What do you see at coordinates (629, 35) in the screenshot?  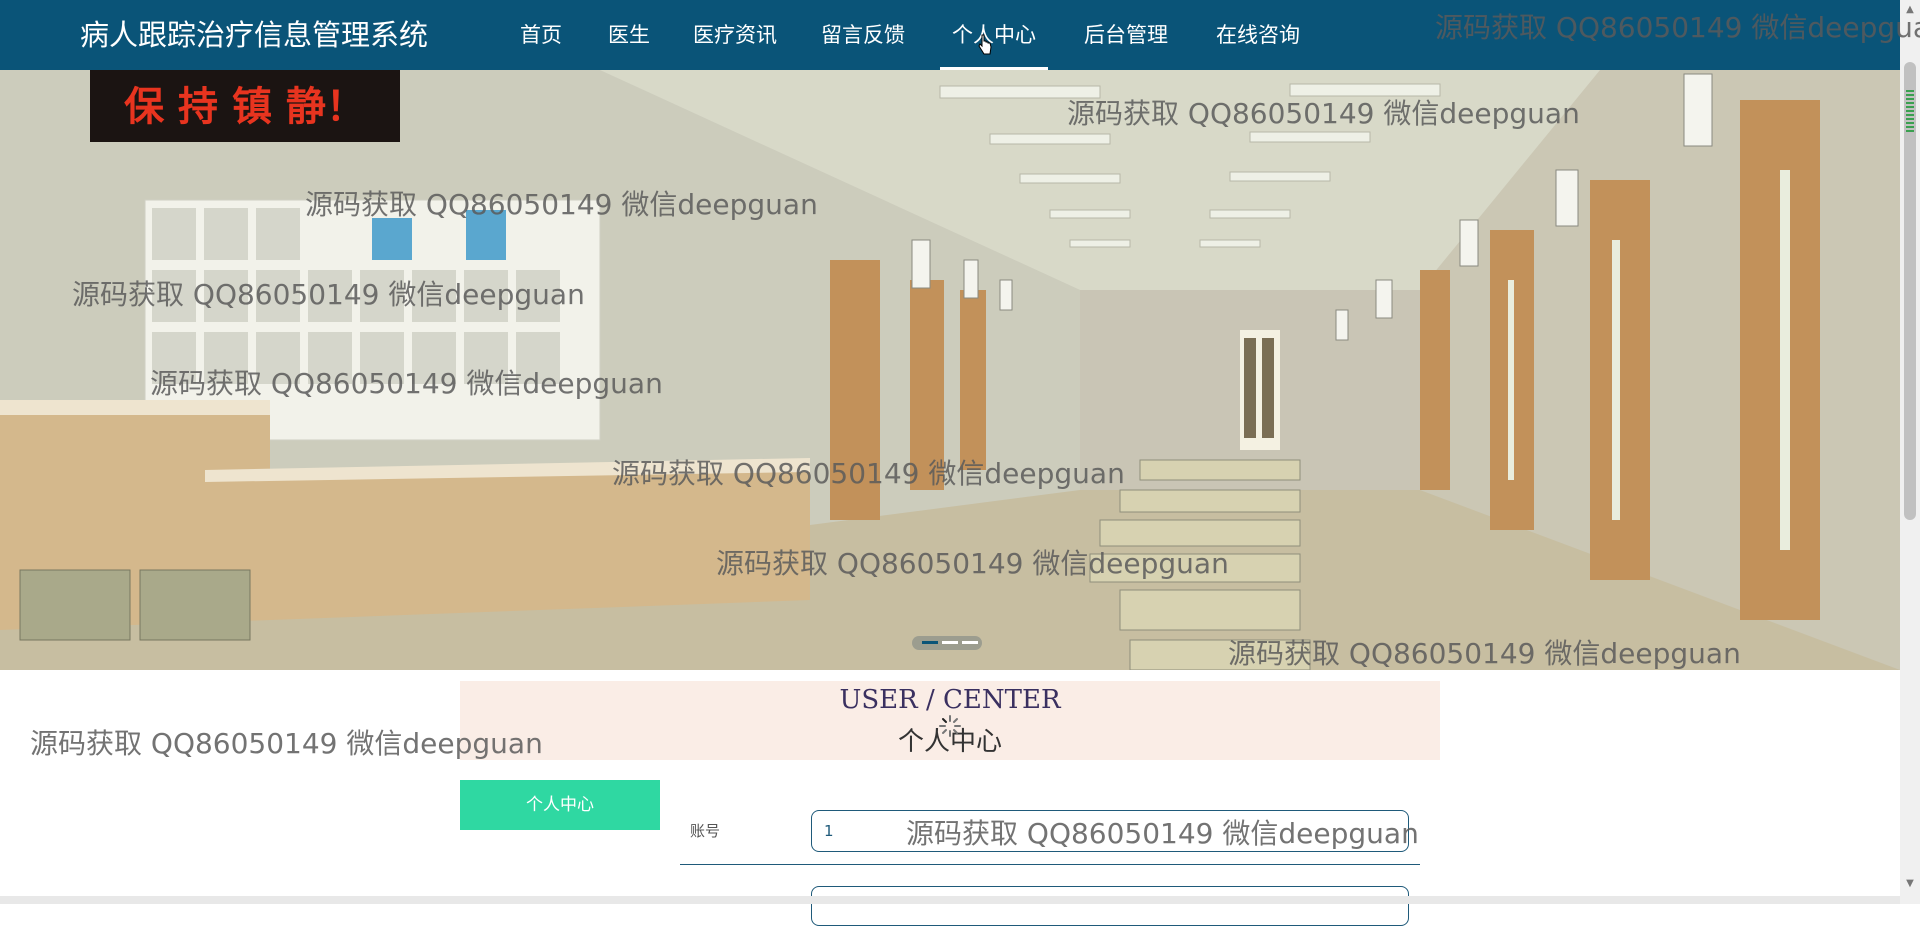 I see `nav-item-doctors: 医生` at bounding box center [629, 35].